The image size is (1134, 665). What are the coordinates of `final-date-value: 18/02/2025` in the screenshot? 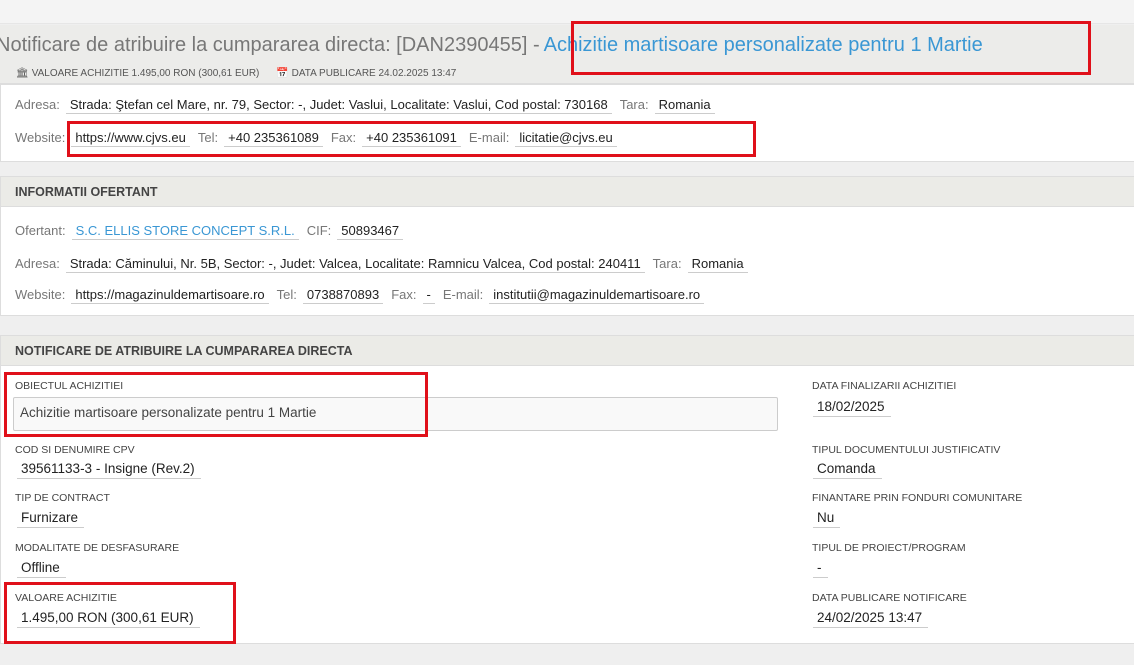 It's located at (852, 408).